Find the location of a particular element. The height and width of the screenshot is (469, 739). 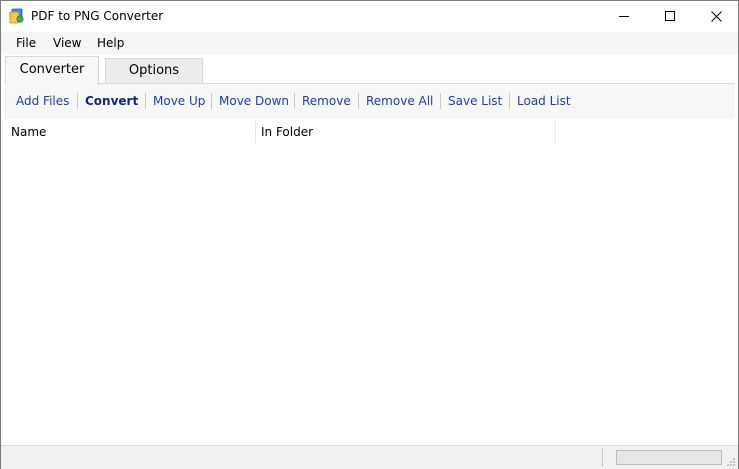

column-header-in-folder: In Folder is located at coordinates (287, 132).